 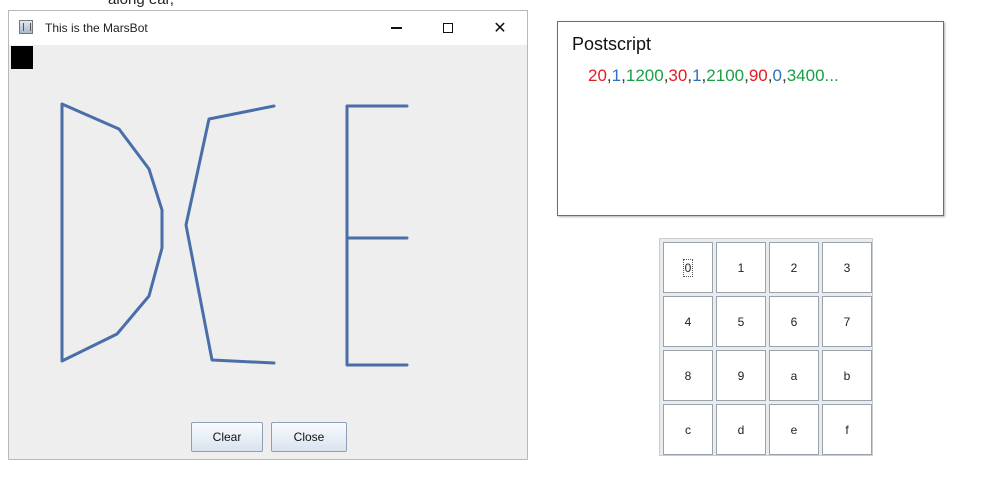 I want to click on keypad-key-label: a, so click(x=794, y=375).